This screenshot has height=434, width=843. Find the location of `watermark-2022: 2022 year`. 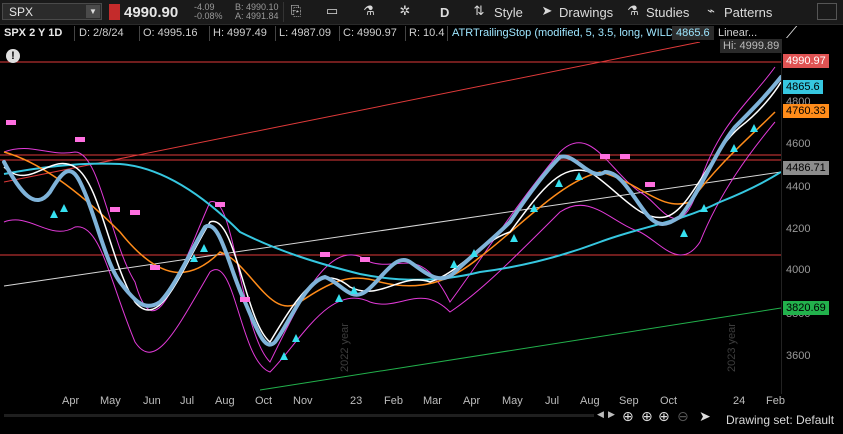

watermark-2022: 2022 year is located at coordinates (345, 347).